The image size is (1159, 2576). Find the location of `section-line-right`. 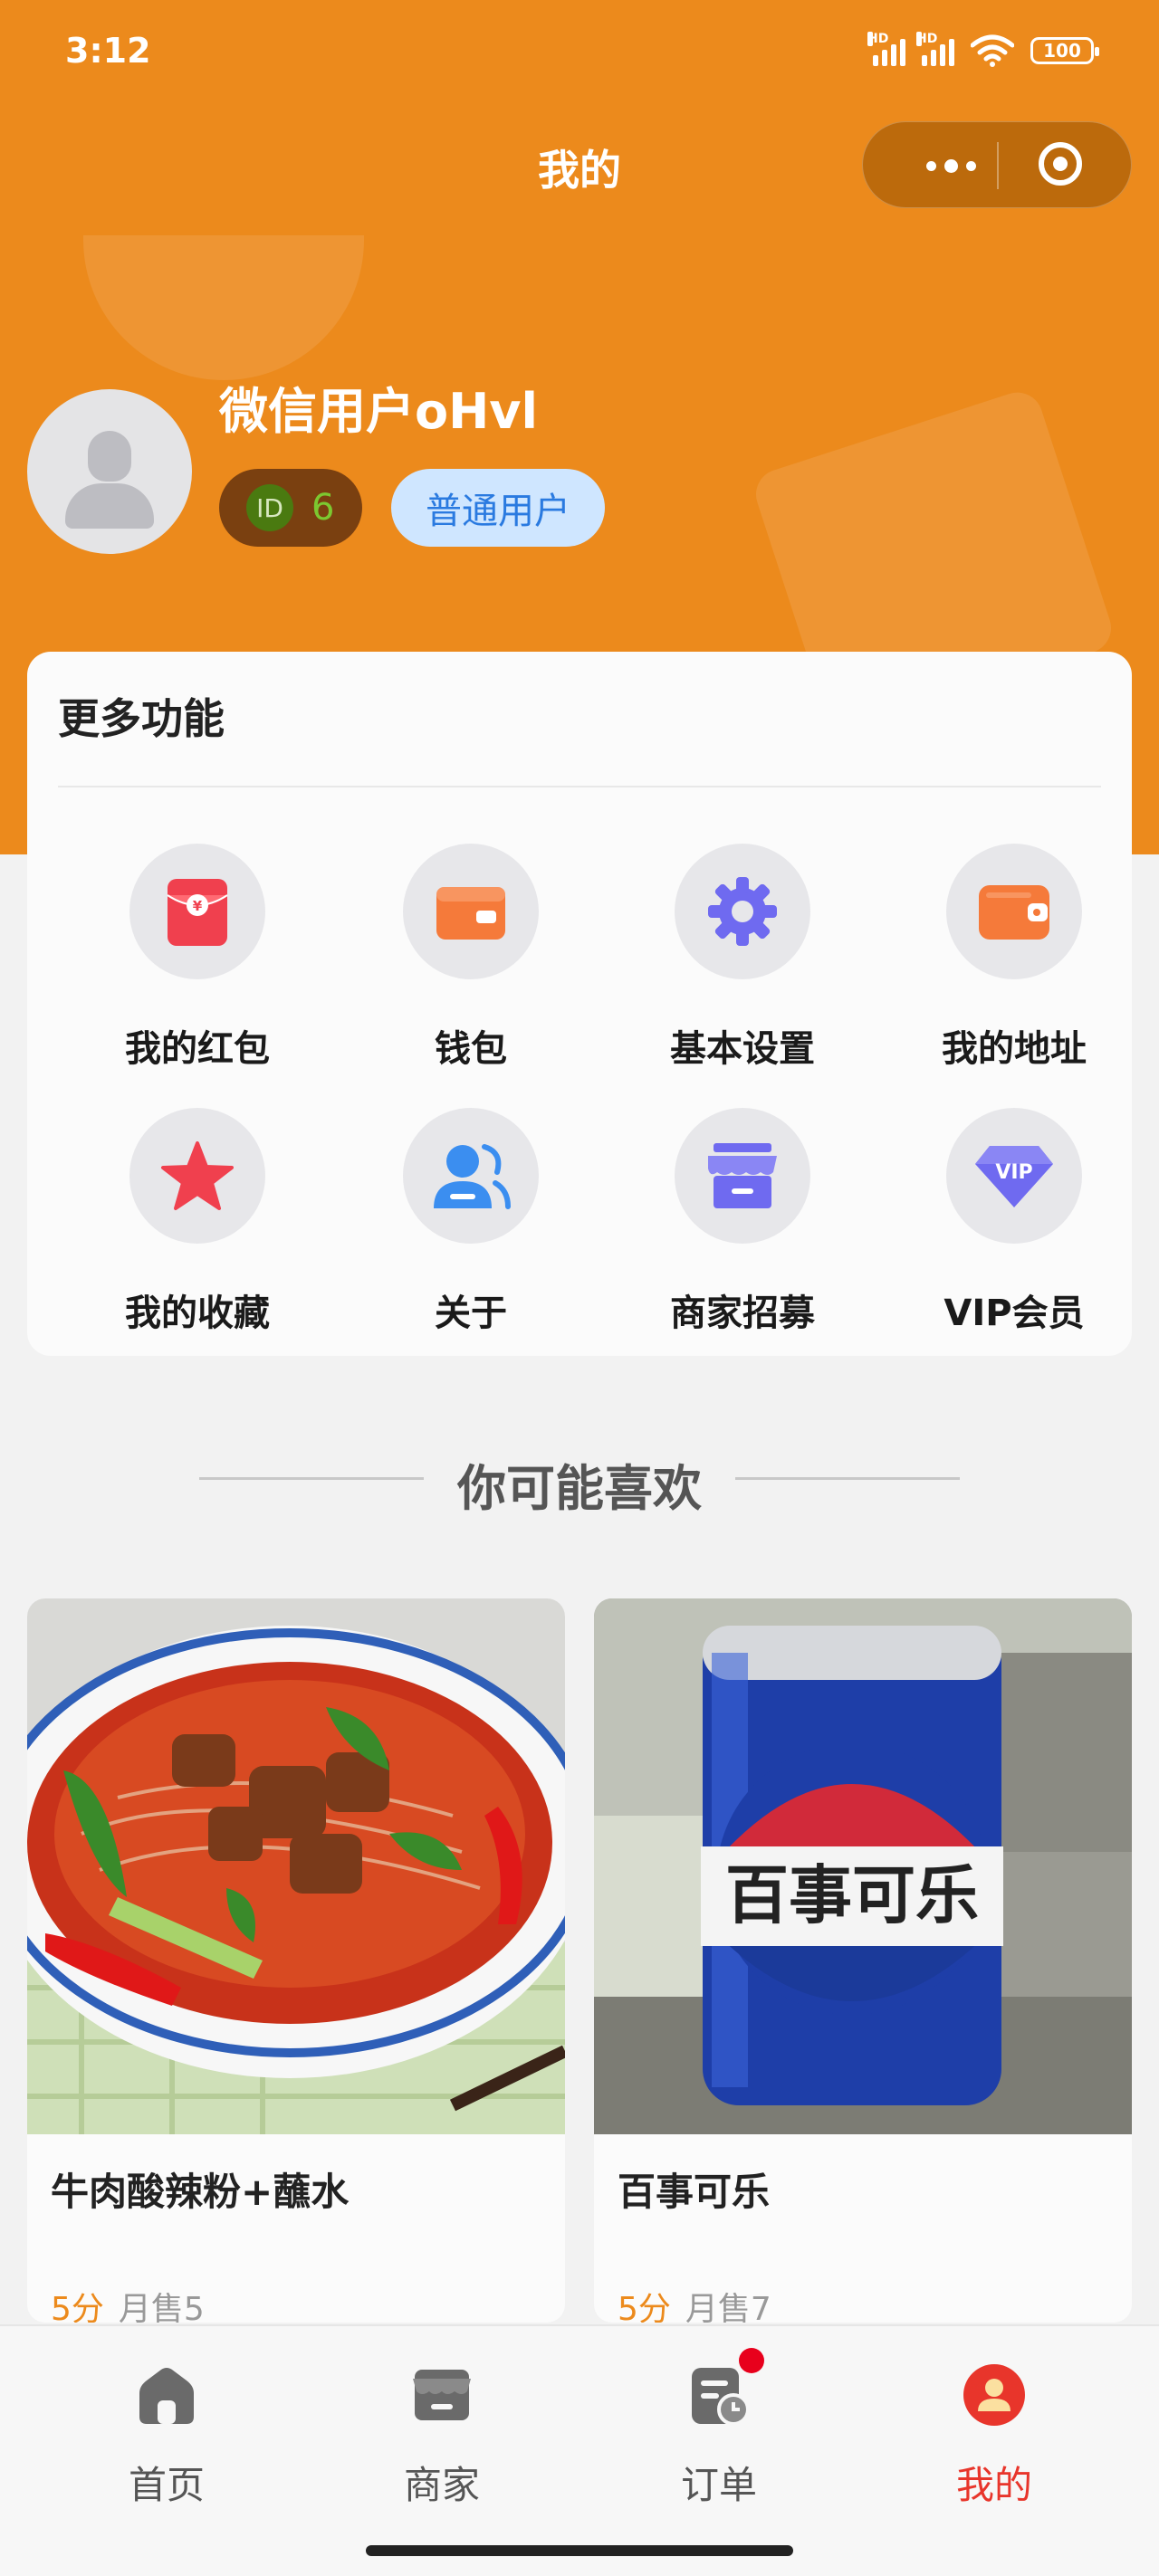

section-line-right is located at coordinates (847, 1479).